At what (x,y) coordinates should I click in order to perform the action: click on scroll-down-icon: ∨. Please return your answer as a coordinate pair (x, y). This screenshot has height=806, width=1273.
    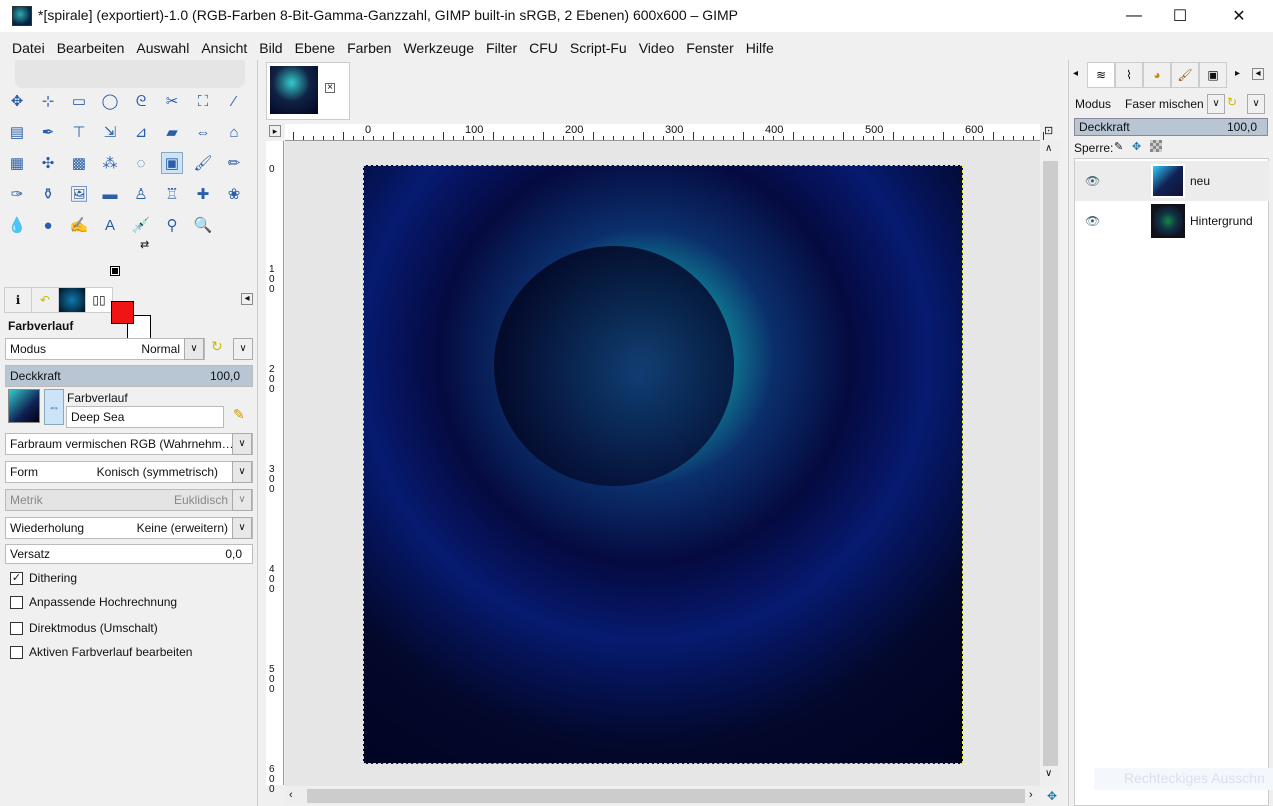
    Looking at the image, I should click on (1048, 773).